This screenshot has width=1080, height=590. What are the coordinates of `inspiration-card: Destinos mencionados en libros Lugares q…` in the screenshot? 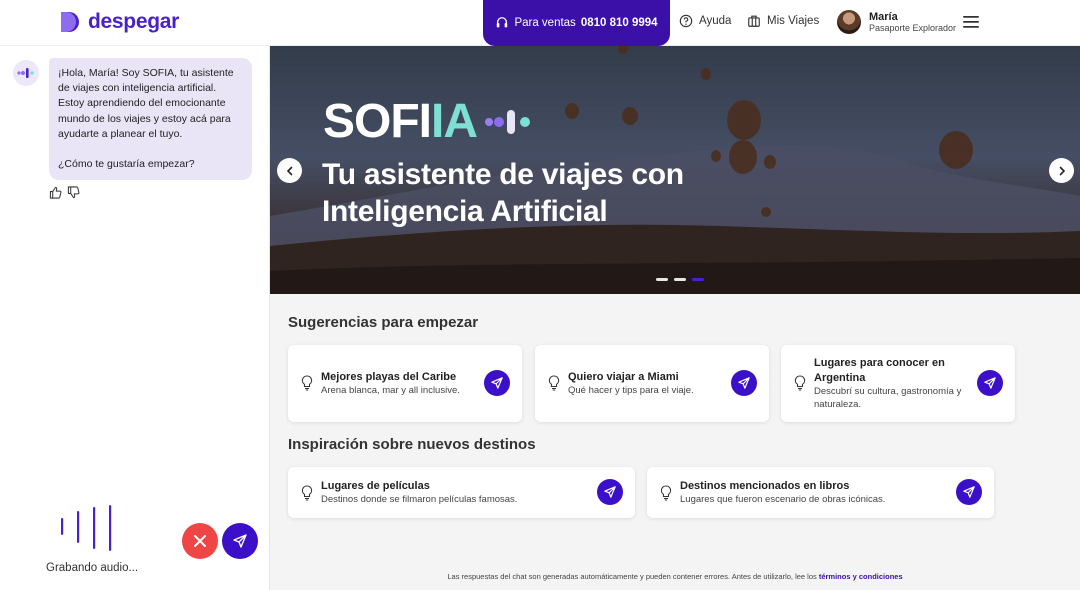 It's located at (820, 492).